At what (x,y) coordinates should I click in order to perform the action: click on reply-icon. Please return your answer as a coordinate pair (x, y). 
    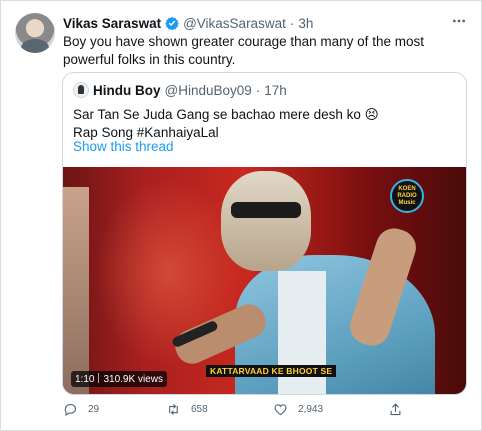
    Looking at the image, I should click on (70, 410).